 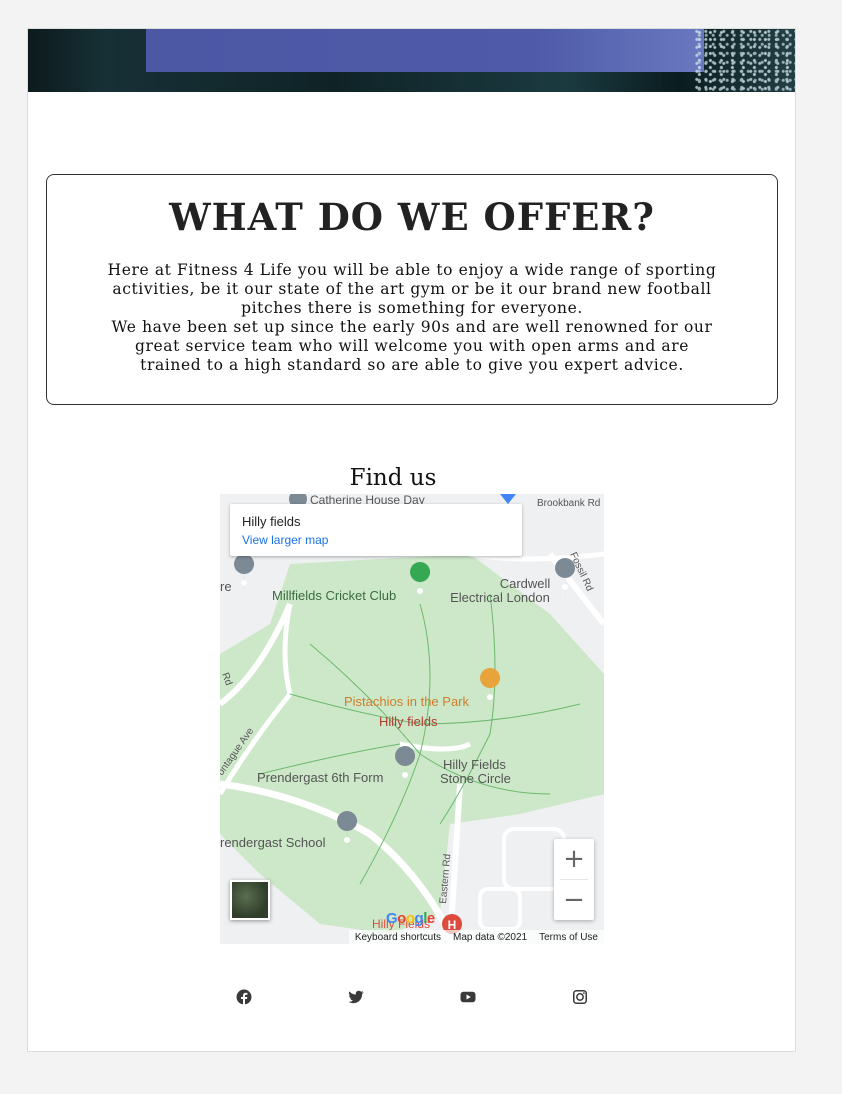 I want to click on instagram-link, so click(x=581, y=998).